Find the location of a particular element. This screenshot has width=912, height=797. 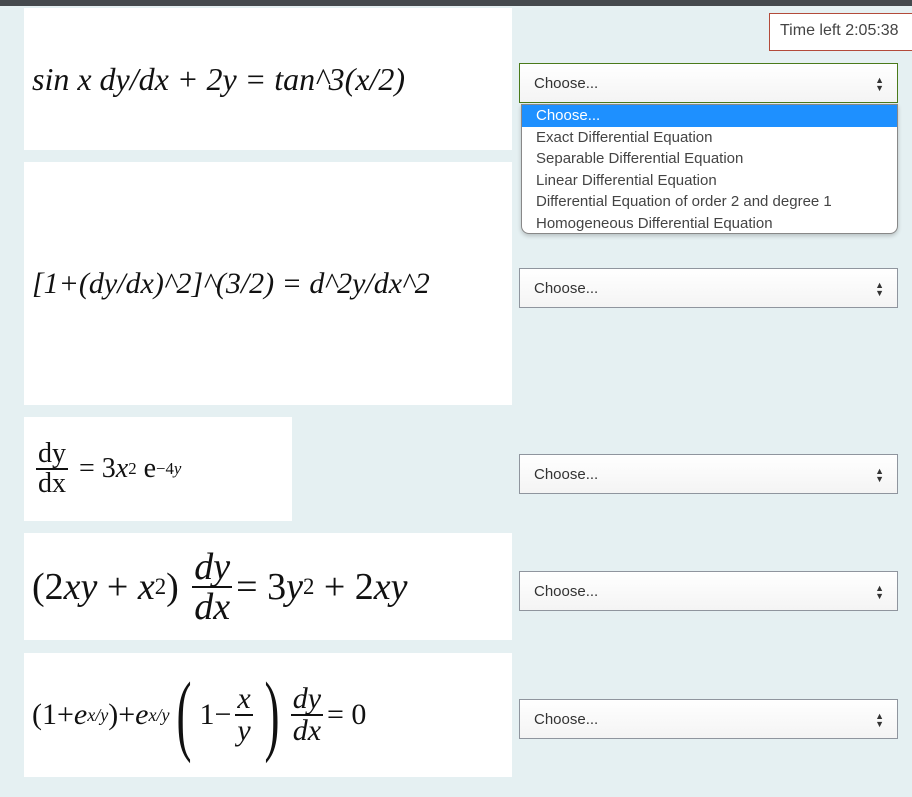

dropdown-option-linear: Linear Differential Equation is located at coordinates (709, 181).